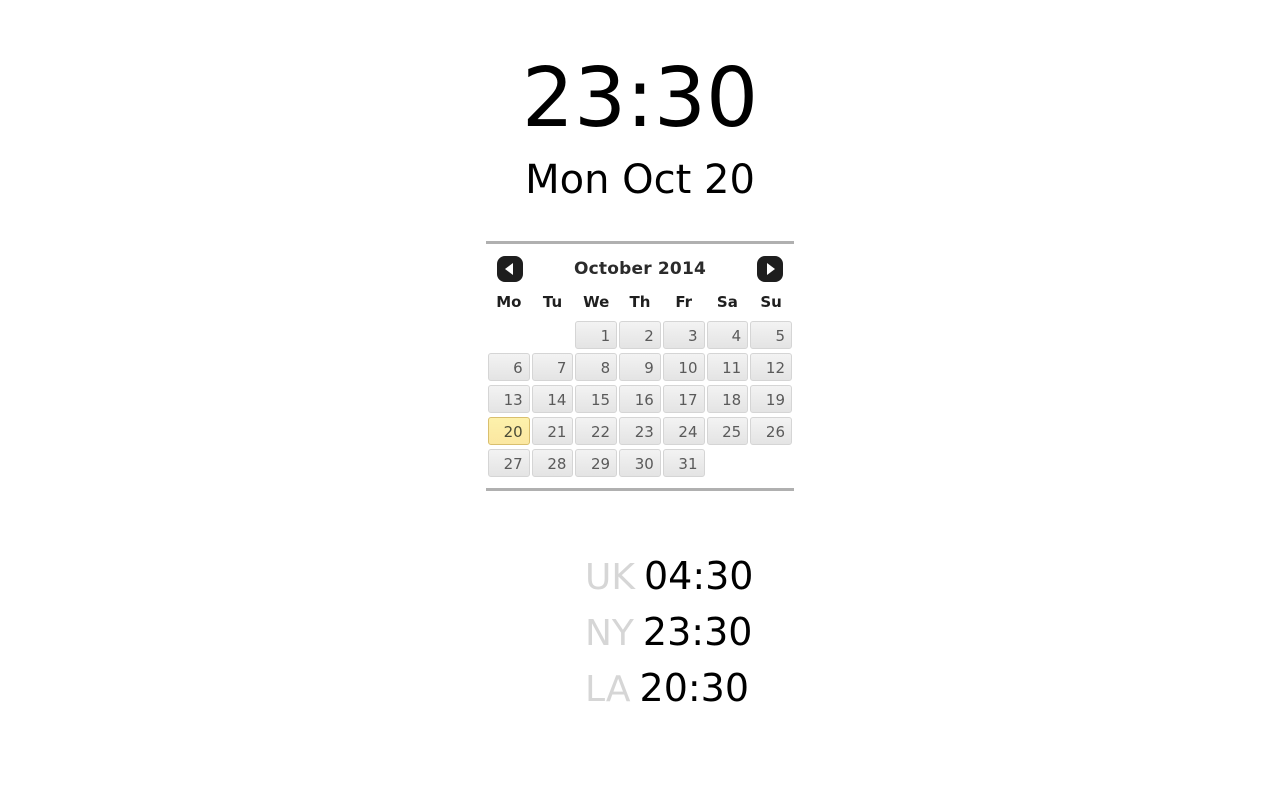 Image resolution: width=1280 pixels, height=800 pixels. What do you see at coordinates (727, 302) in the screenshot?
I see `weekday-header-sa: Sa` at bounding box center [727, 302].